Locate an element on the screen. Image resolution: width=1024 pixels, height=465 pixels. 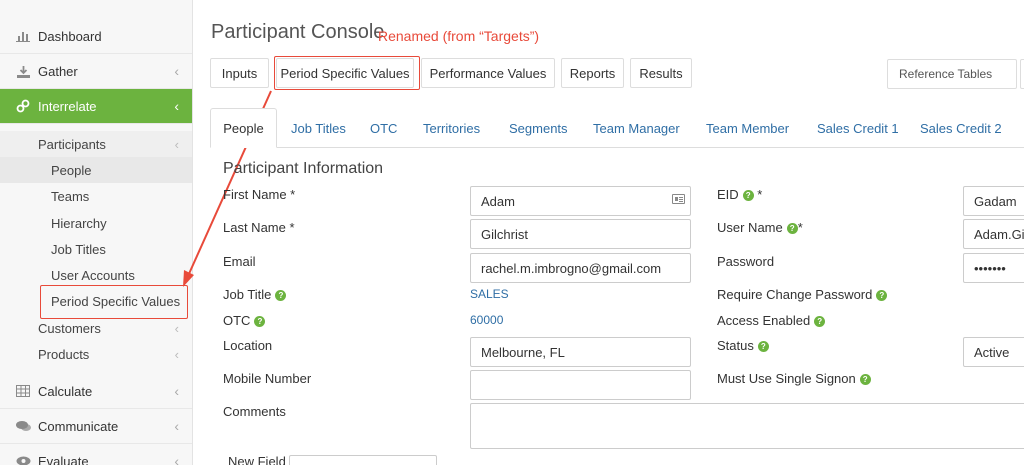
email-field: rachel.m.imbrogno@gmail.com is located at coordinates (580, 268).